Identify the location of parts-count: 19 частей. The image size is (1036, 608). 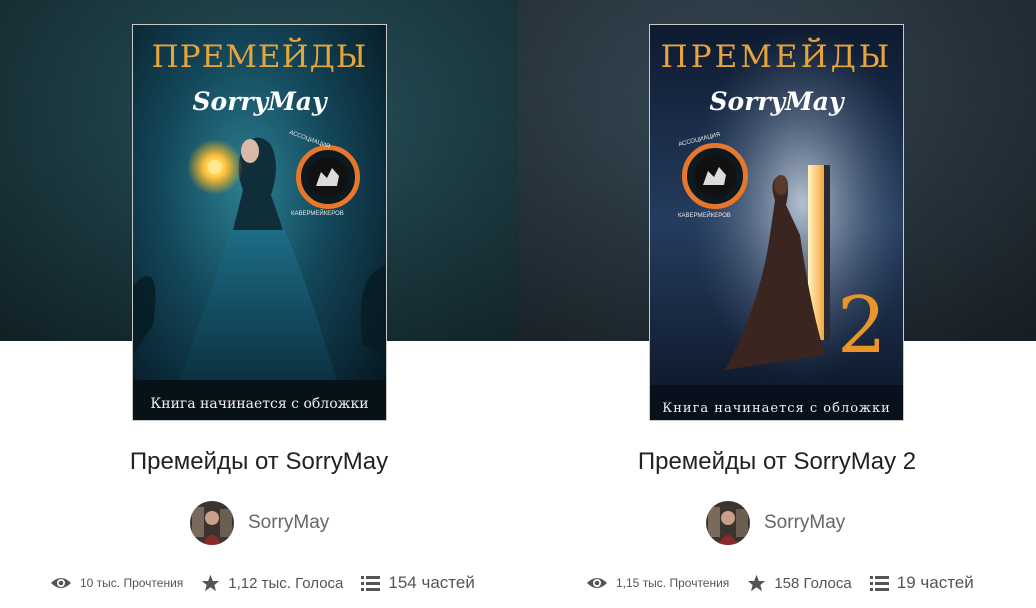
(935, 582).